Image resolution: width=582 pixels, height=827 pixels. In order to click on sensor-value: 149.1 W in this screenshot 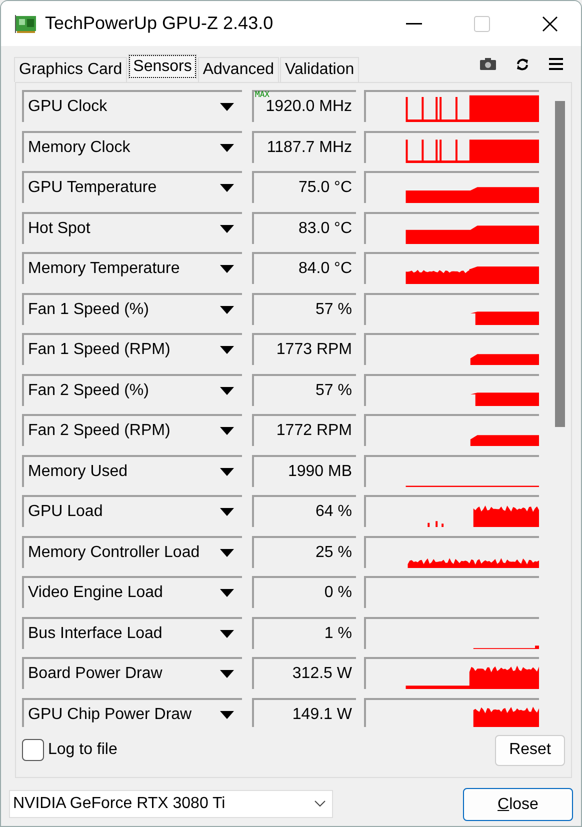, I will do `click(304, 712)`.